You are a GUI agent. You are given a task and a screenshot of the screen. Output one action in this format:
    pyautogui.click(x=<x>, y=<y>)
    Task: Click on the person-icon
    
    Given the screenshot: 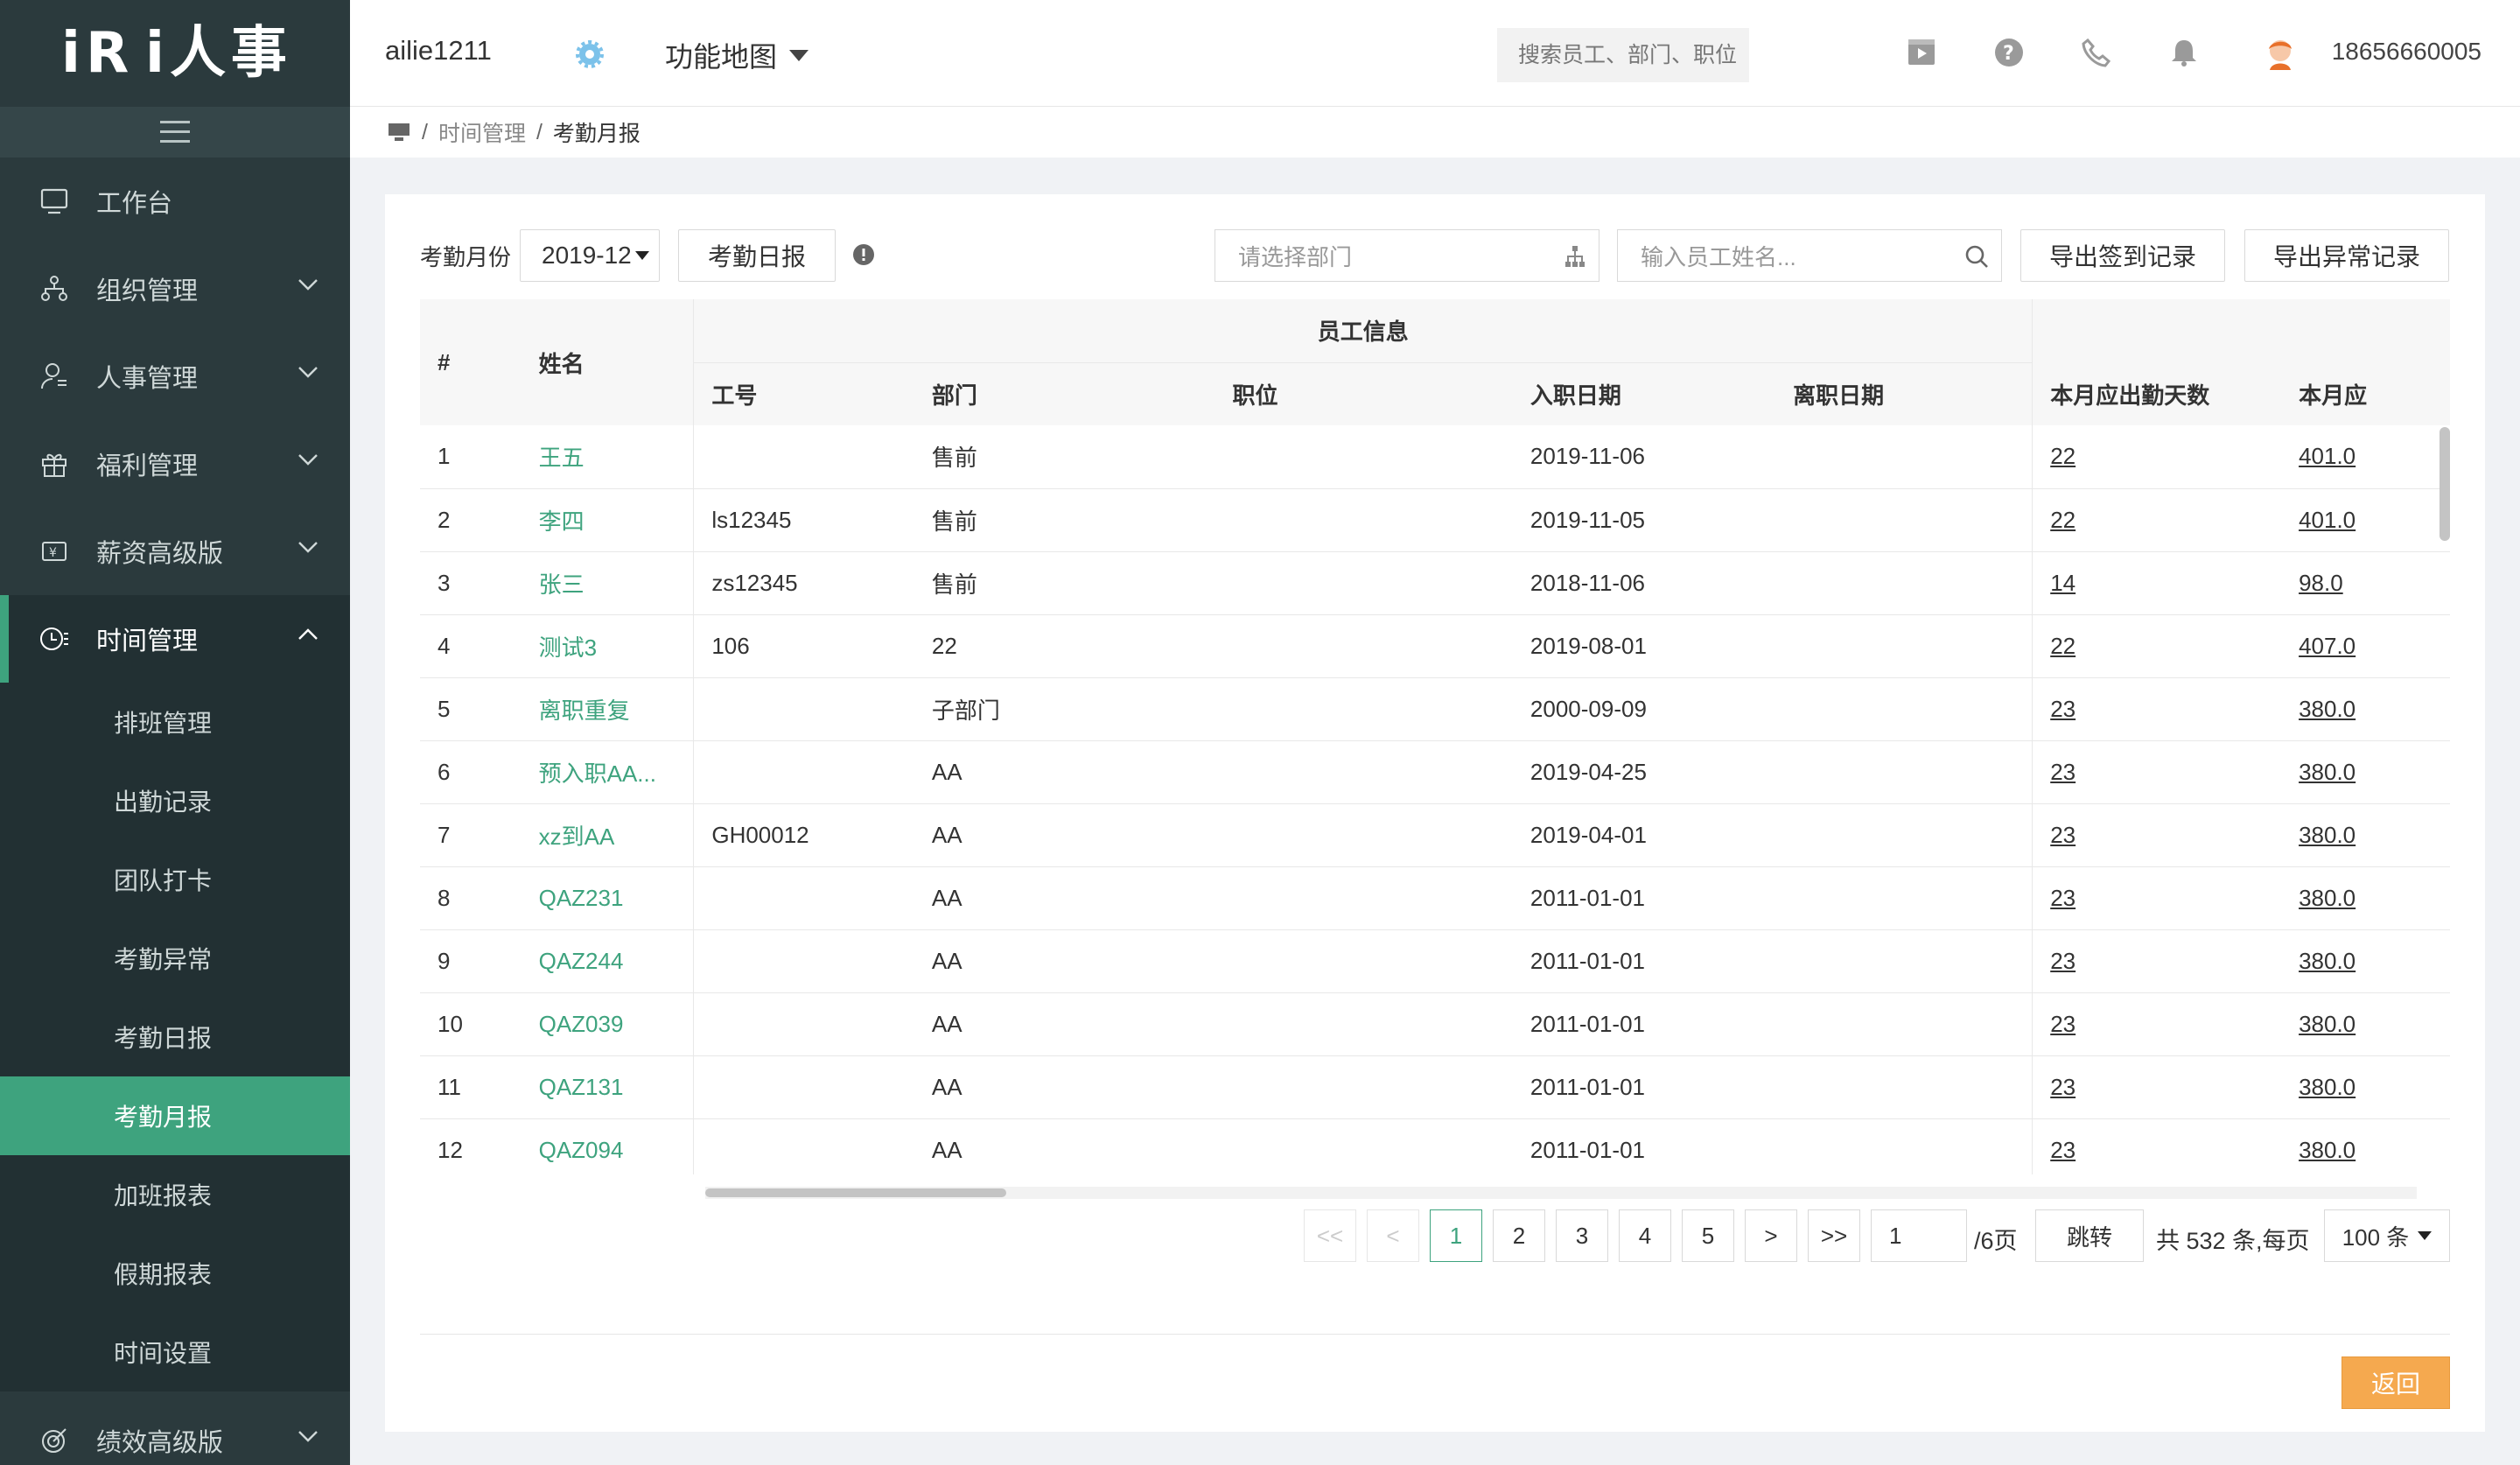 What is the action you would take?
    pyautogui.click(x=54, y=376)
    